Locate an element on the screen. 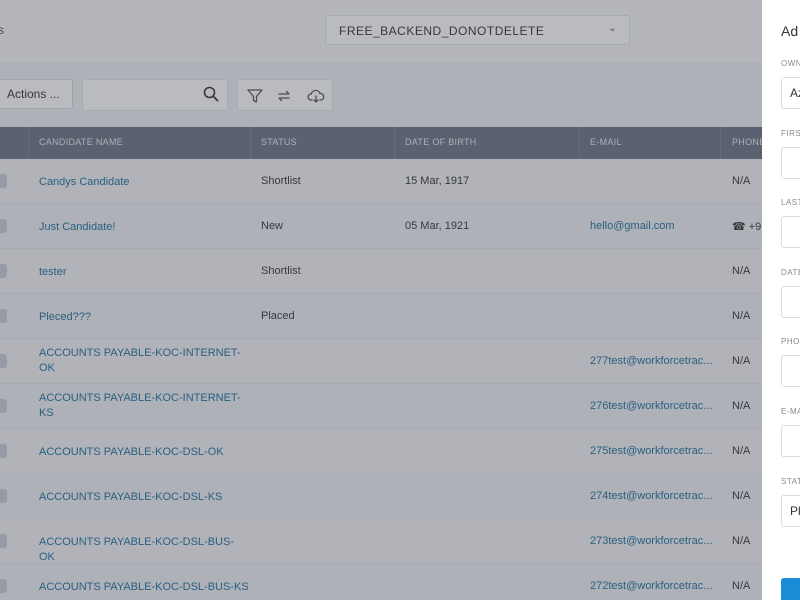  first-name-field is located at coordinates (790, 163).